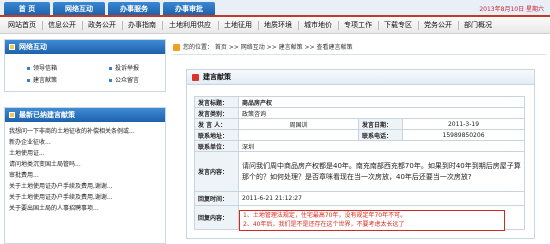 The width and height of the screenshot is (550, 244). I want to click on nav-guide: 办事指南, so click(142, 25).